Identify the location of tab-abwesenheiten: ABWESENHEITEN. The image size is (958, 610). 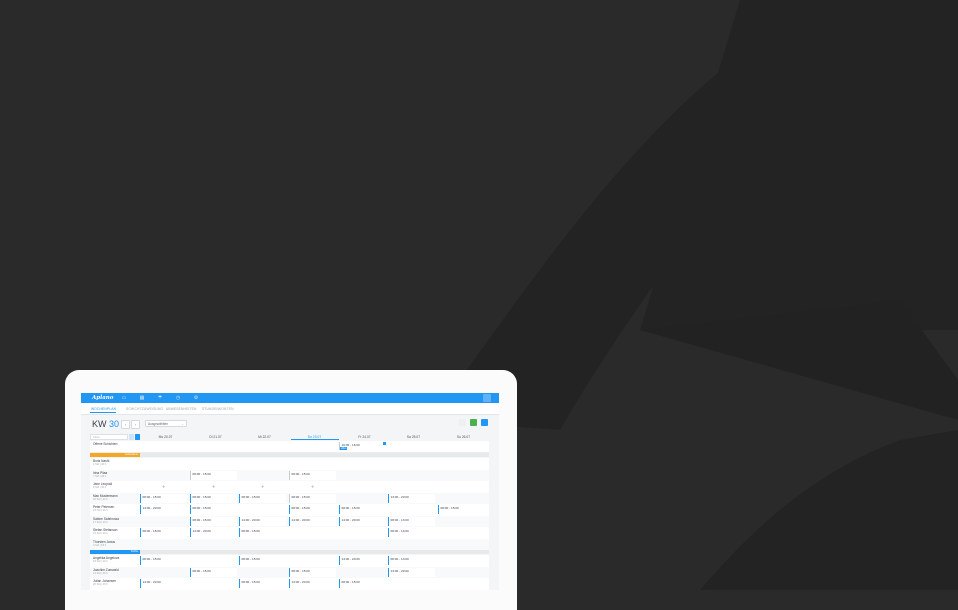
(181, 409).